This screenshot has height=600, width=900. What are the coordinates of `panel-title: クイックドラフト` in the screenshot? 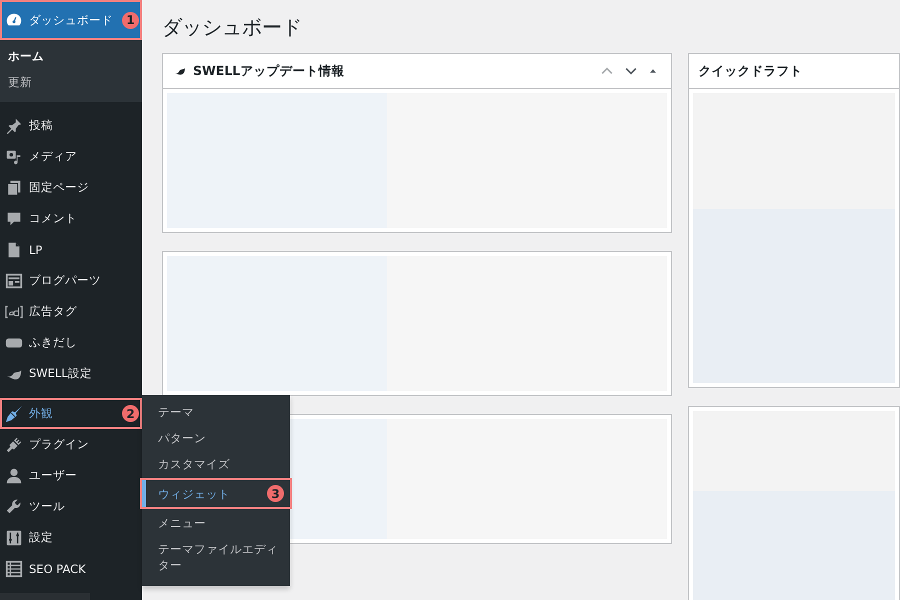 It's located at (751, 71).